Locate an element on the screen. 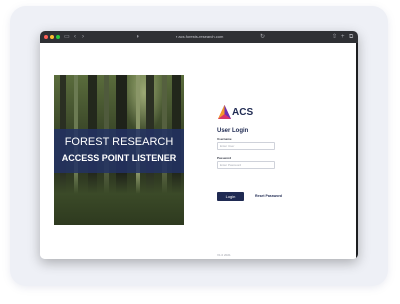 The height and width of the screenshot is (304, 400). username-label: Username is located at coordinates (224, 139).